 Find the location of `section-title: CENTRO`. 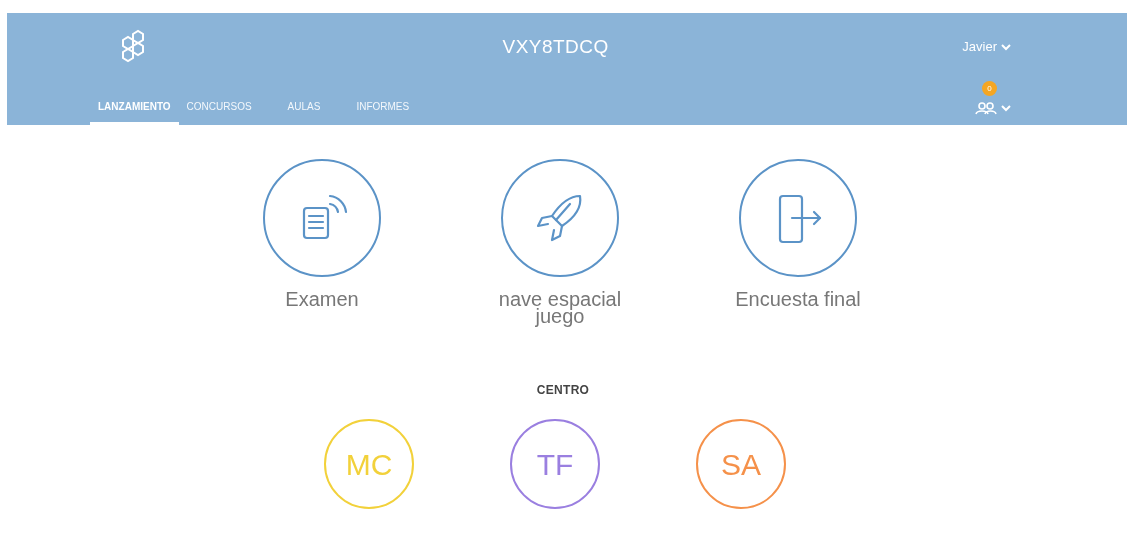

section-title: CENTRO is located at coordinates (563, 390).